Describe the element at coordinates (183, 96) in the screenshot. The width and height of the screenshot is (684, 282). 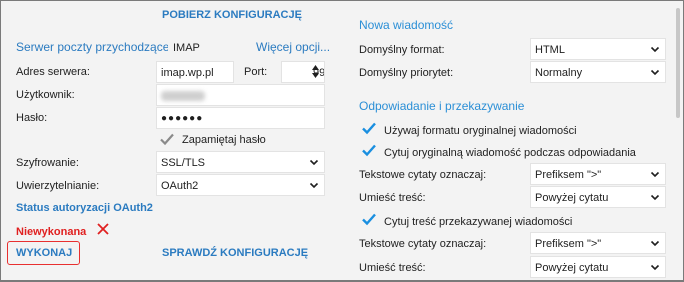
I see `redacted-username` at that location.